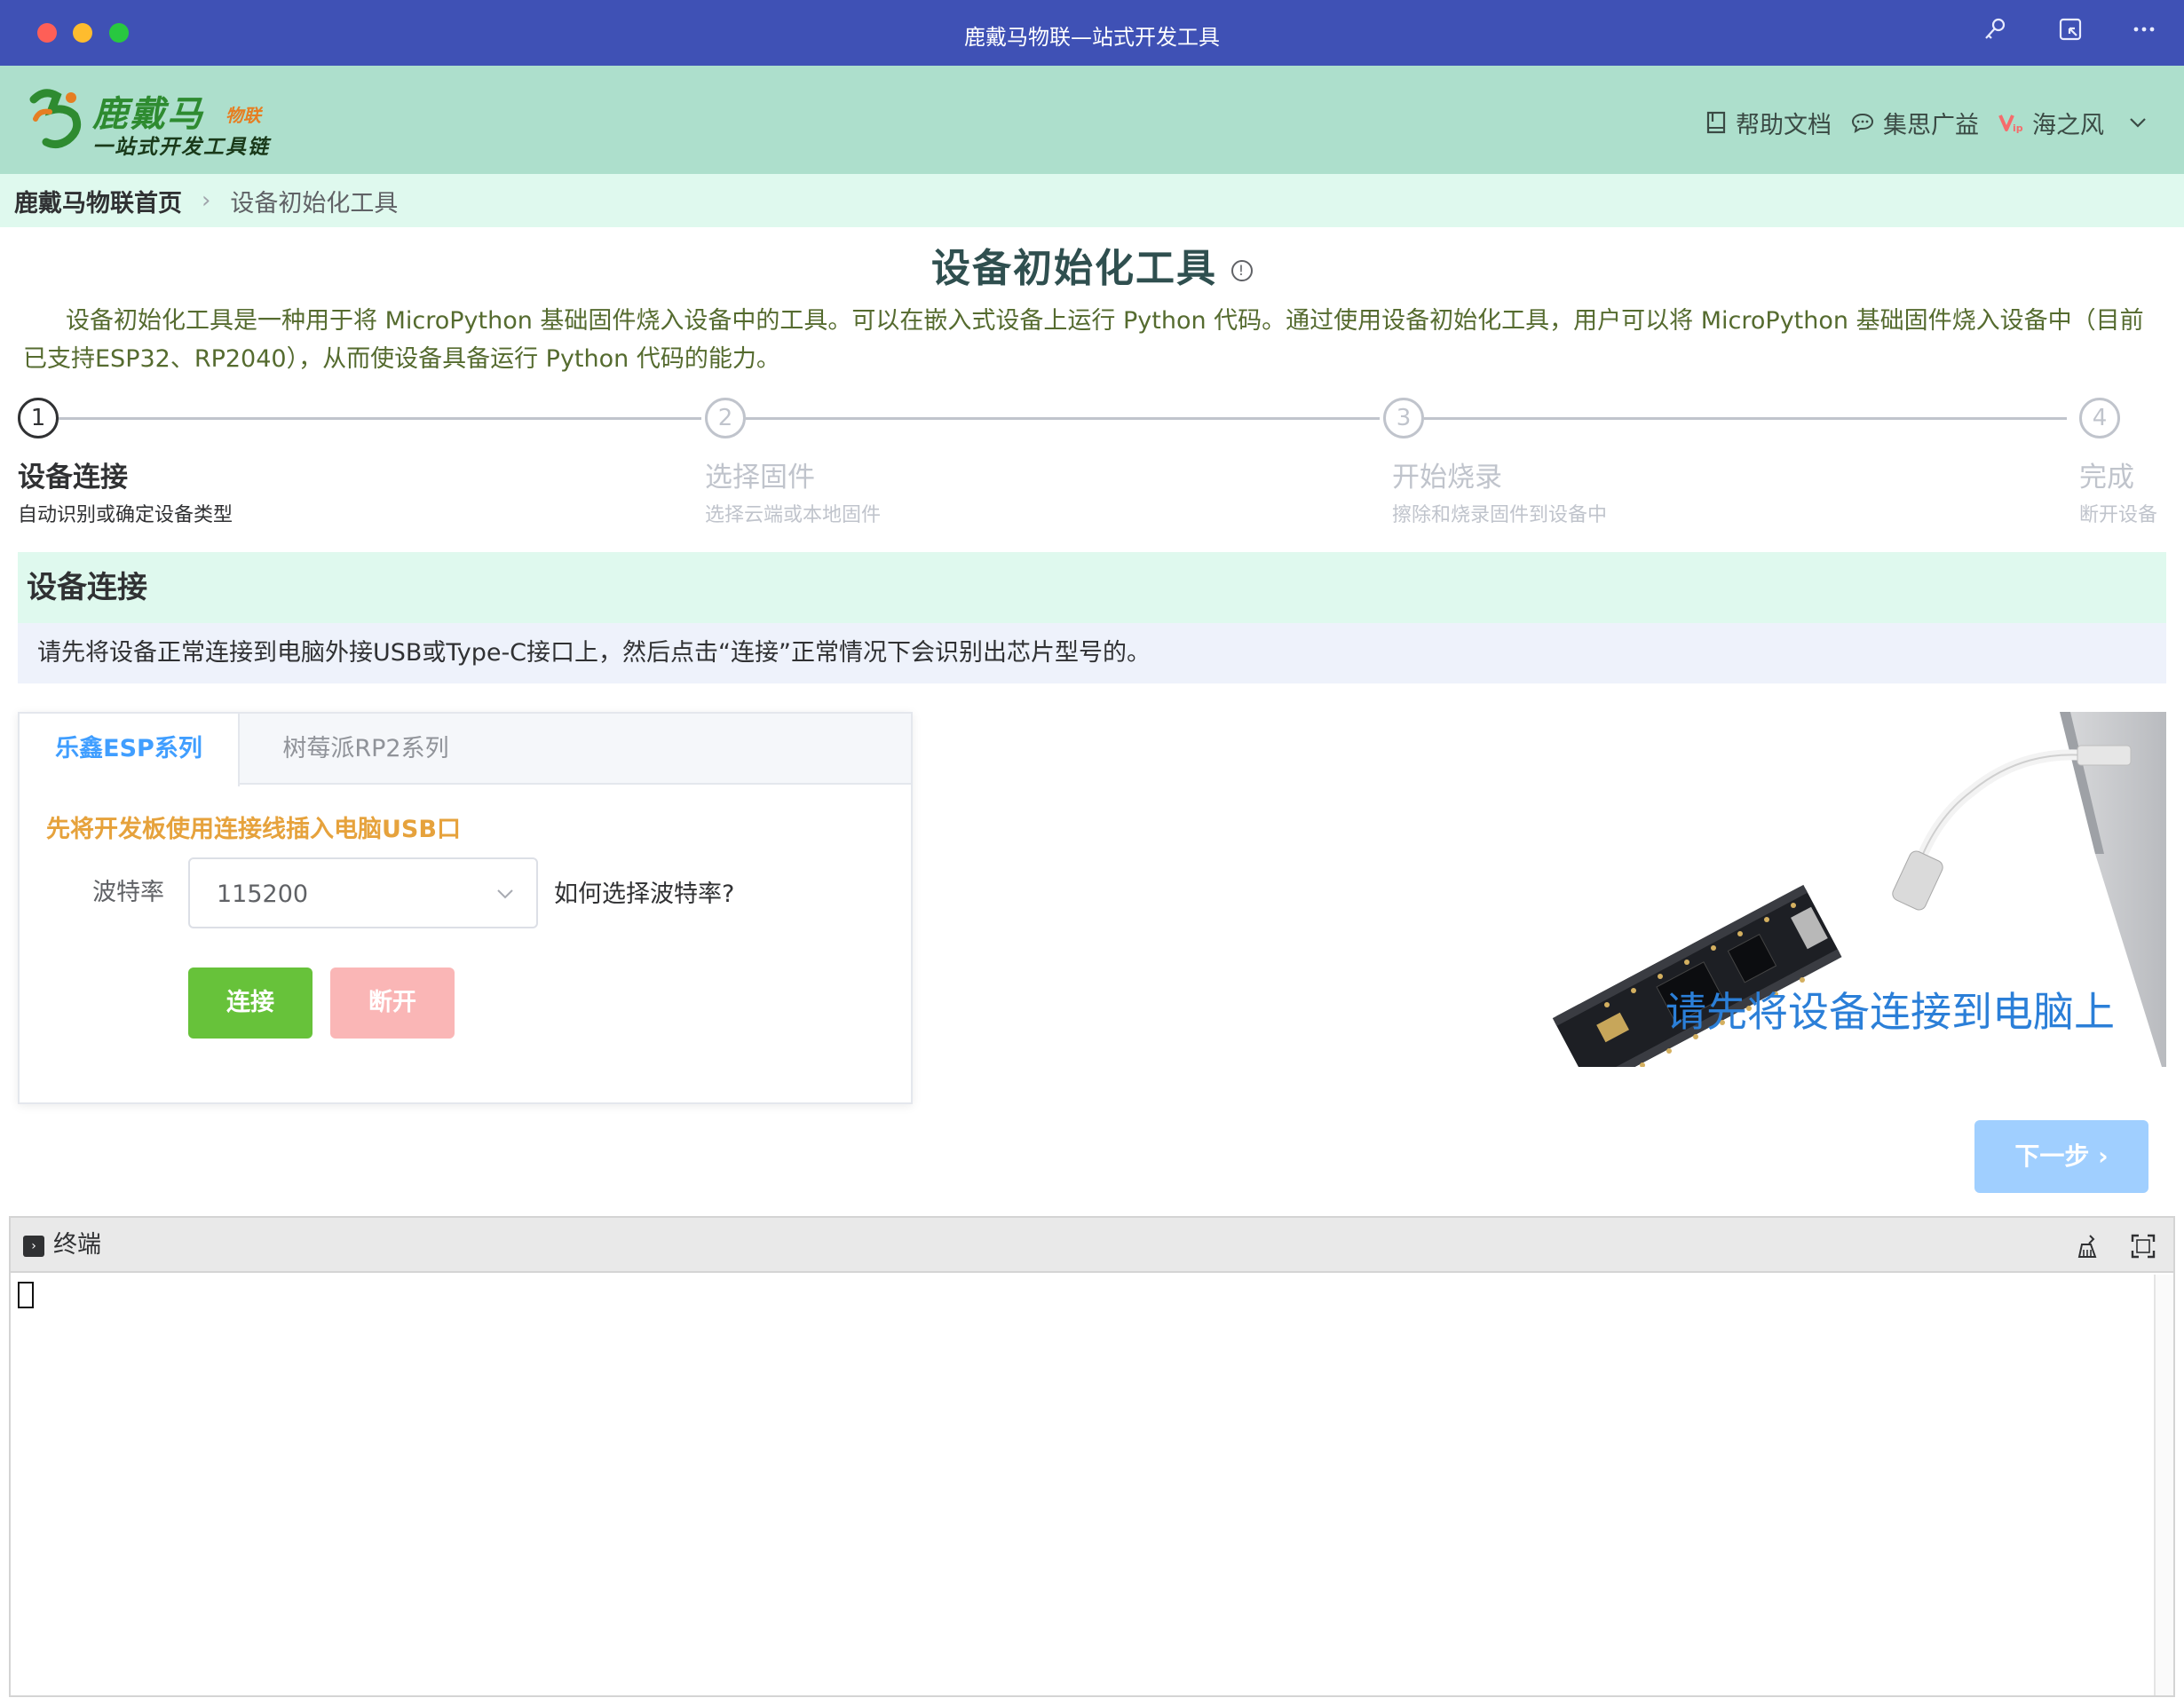 Image resolution: width=2184 pixels, height=1706 pixels. What do you see at coordinates (644, 894) in the screenshot?
I see `baud-rate-help-link: 如何选择波特率?` at bounding box center [644, 894].